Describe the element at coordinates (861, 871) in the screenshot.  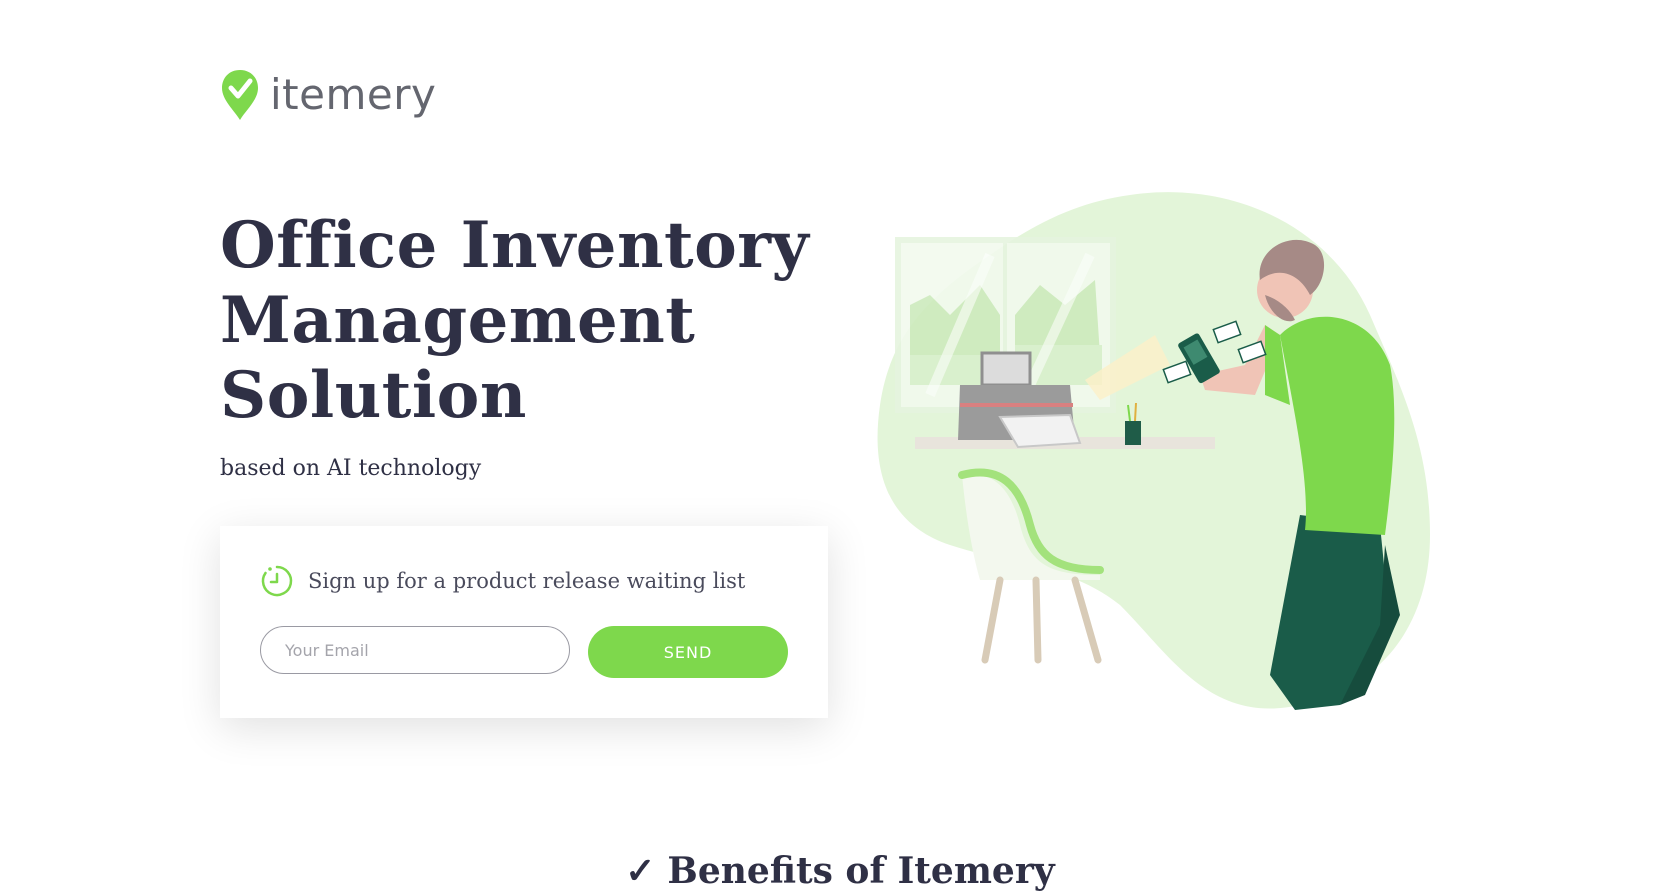
I see `benefits-title: Benefits of Itemery` at that location.